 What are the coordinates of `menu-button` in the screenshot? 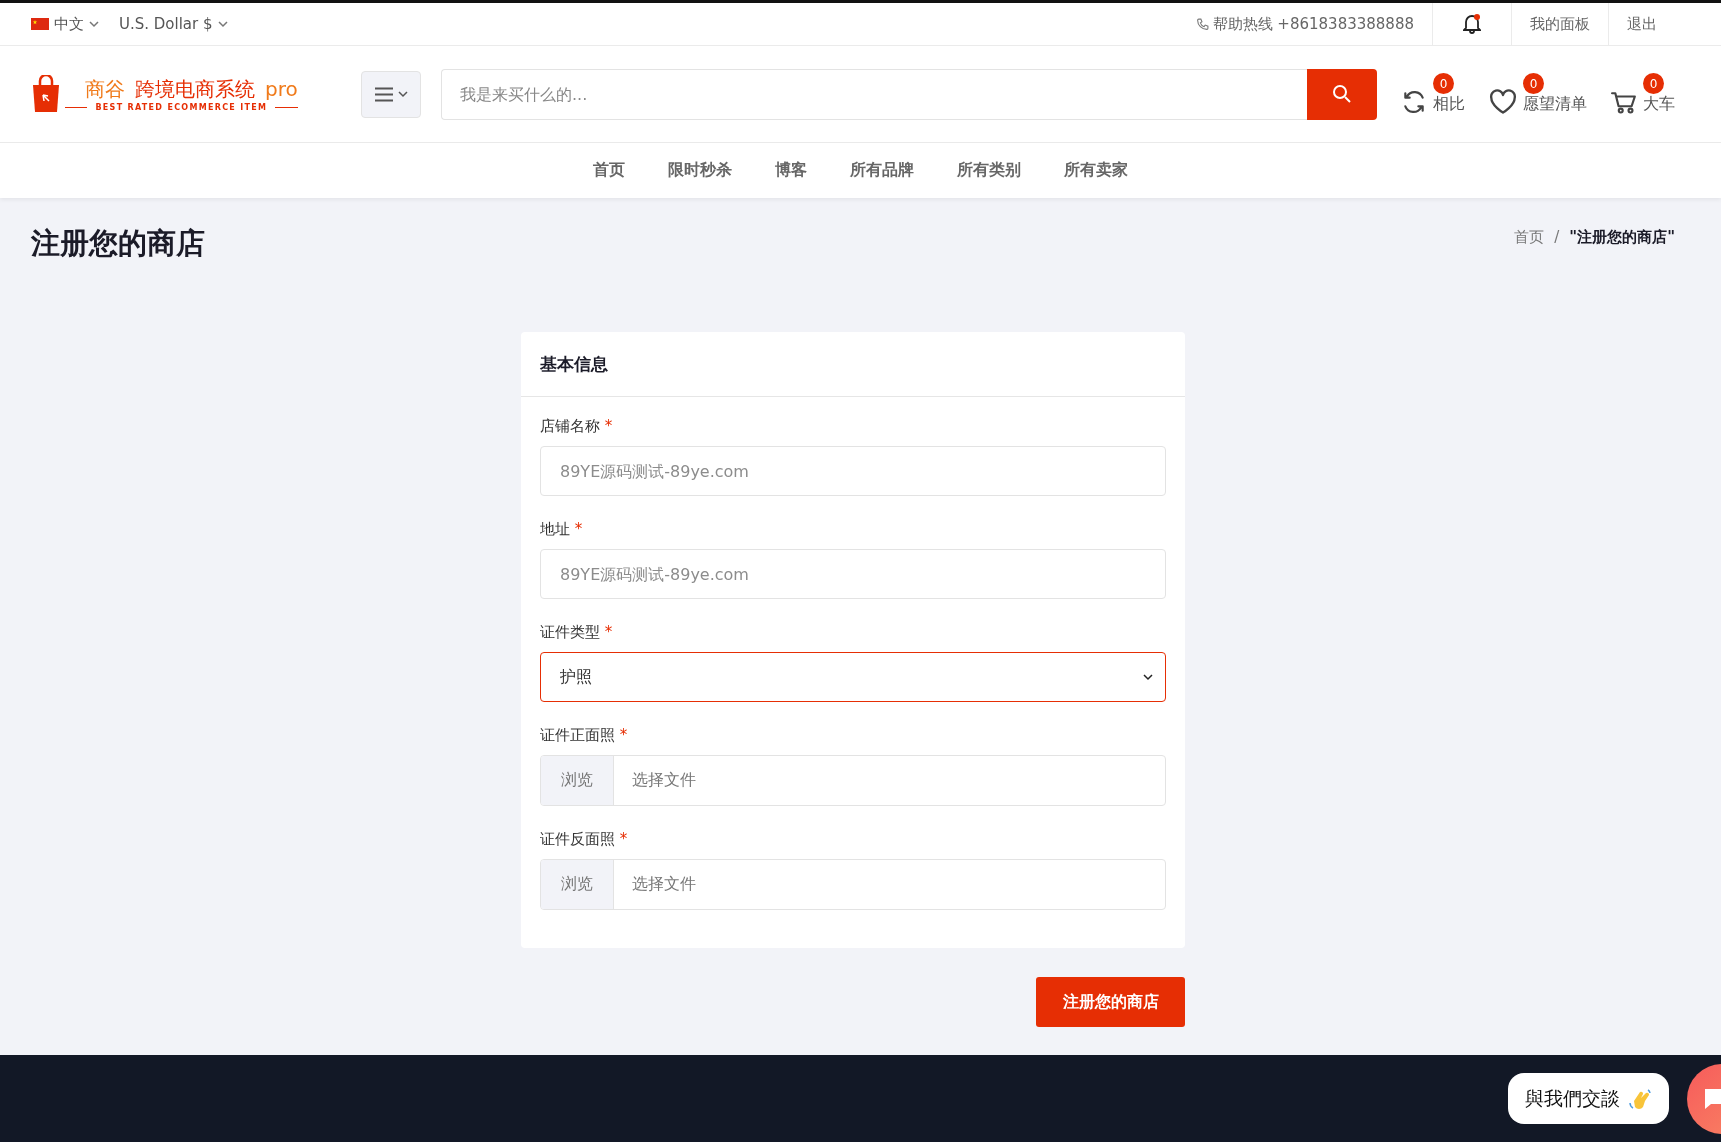 It's located at (391, 94).